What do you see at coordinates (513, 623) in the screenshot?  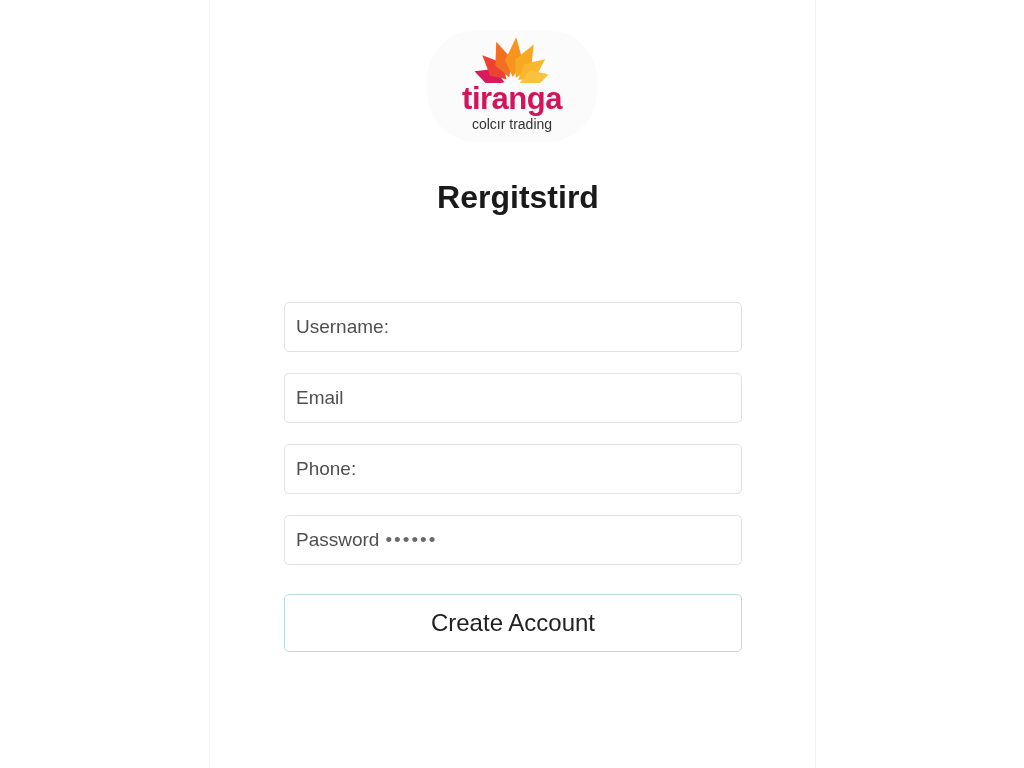 I see `create-account-button: Create Account` at bounding box center [513, 623].